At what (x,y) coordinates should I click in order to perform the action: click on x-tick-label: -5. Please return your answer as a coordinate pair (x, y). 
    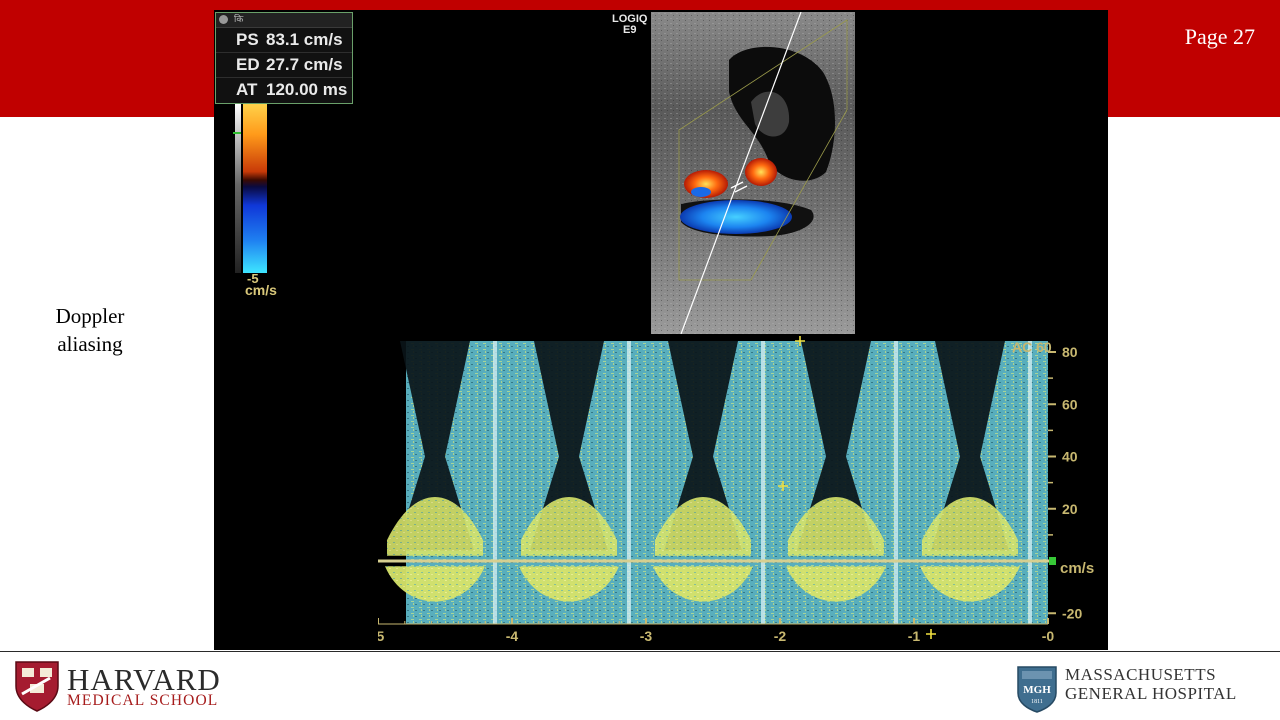
    Looking at the image, I should click on (381, 636).